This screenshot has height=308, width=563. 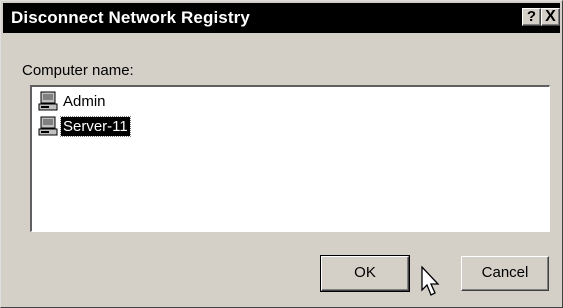 I want to click on item-label-server-11: Server-11, so click(x=95, y=126).